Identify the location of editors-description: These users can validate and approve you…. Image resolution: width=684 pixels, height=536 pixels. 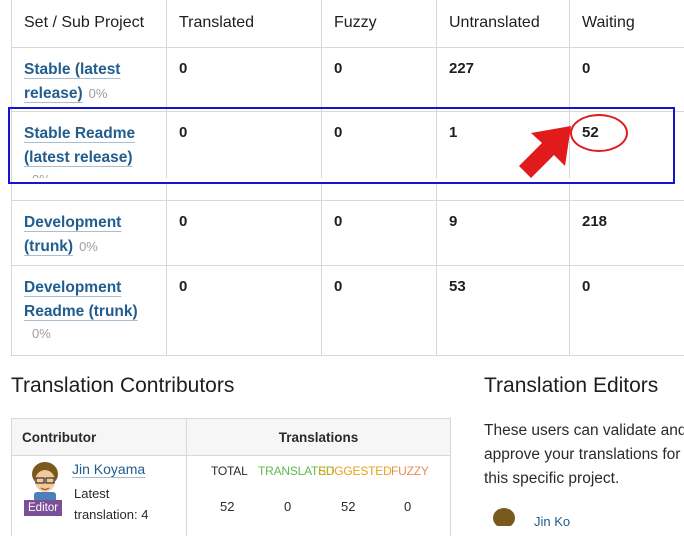
(584, 455).